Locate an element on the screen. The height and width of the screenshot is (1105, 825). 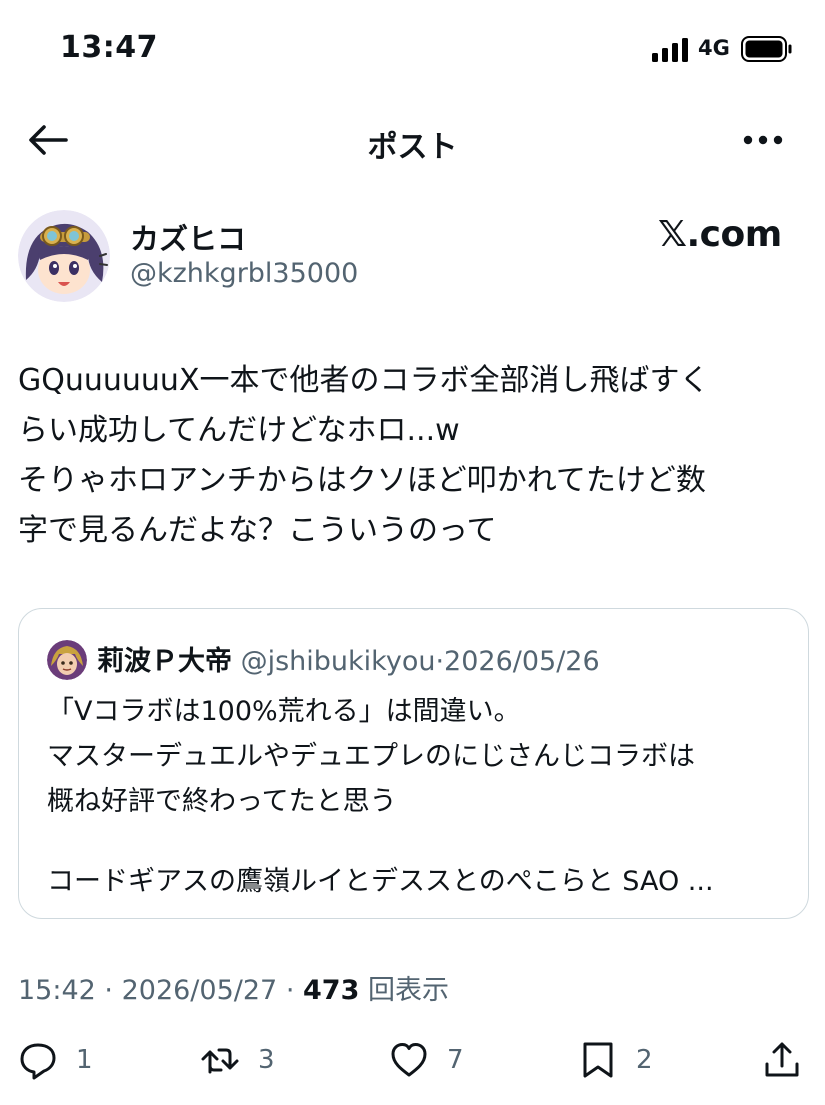
bookmark-button: 2 is located at coordinates (615, 1060).